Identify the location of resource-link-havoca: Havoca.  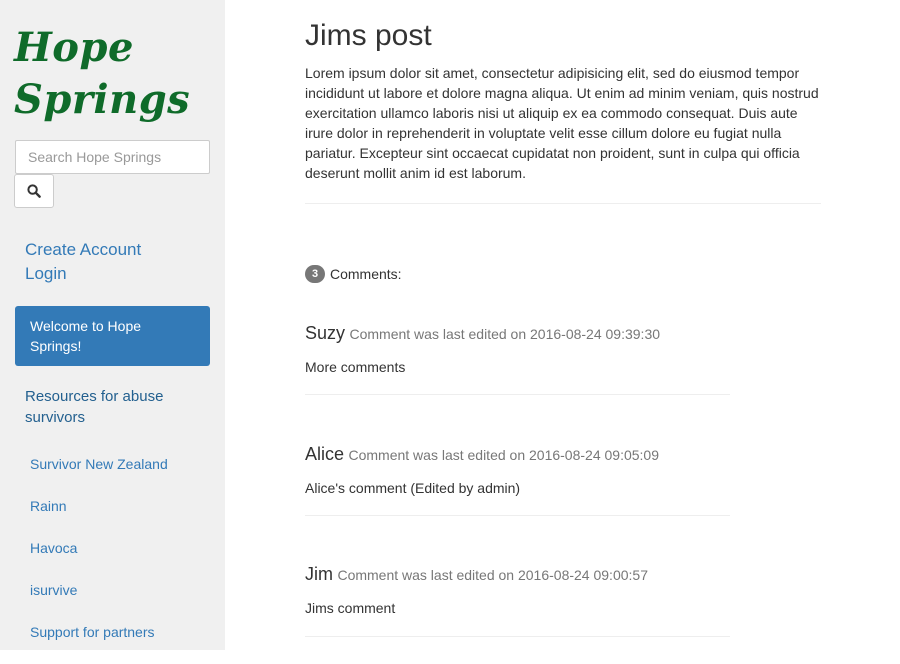
(53, 548).